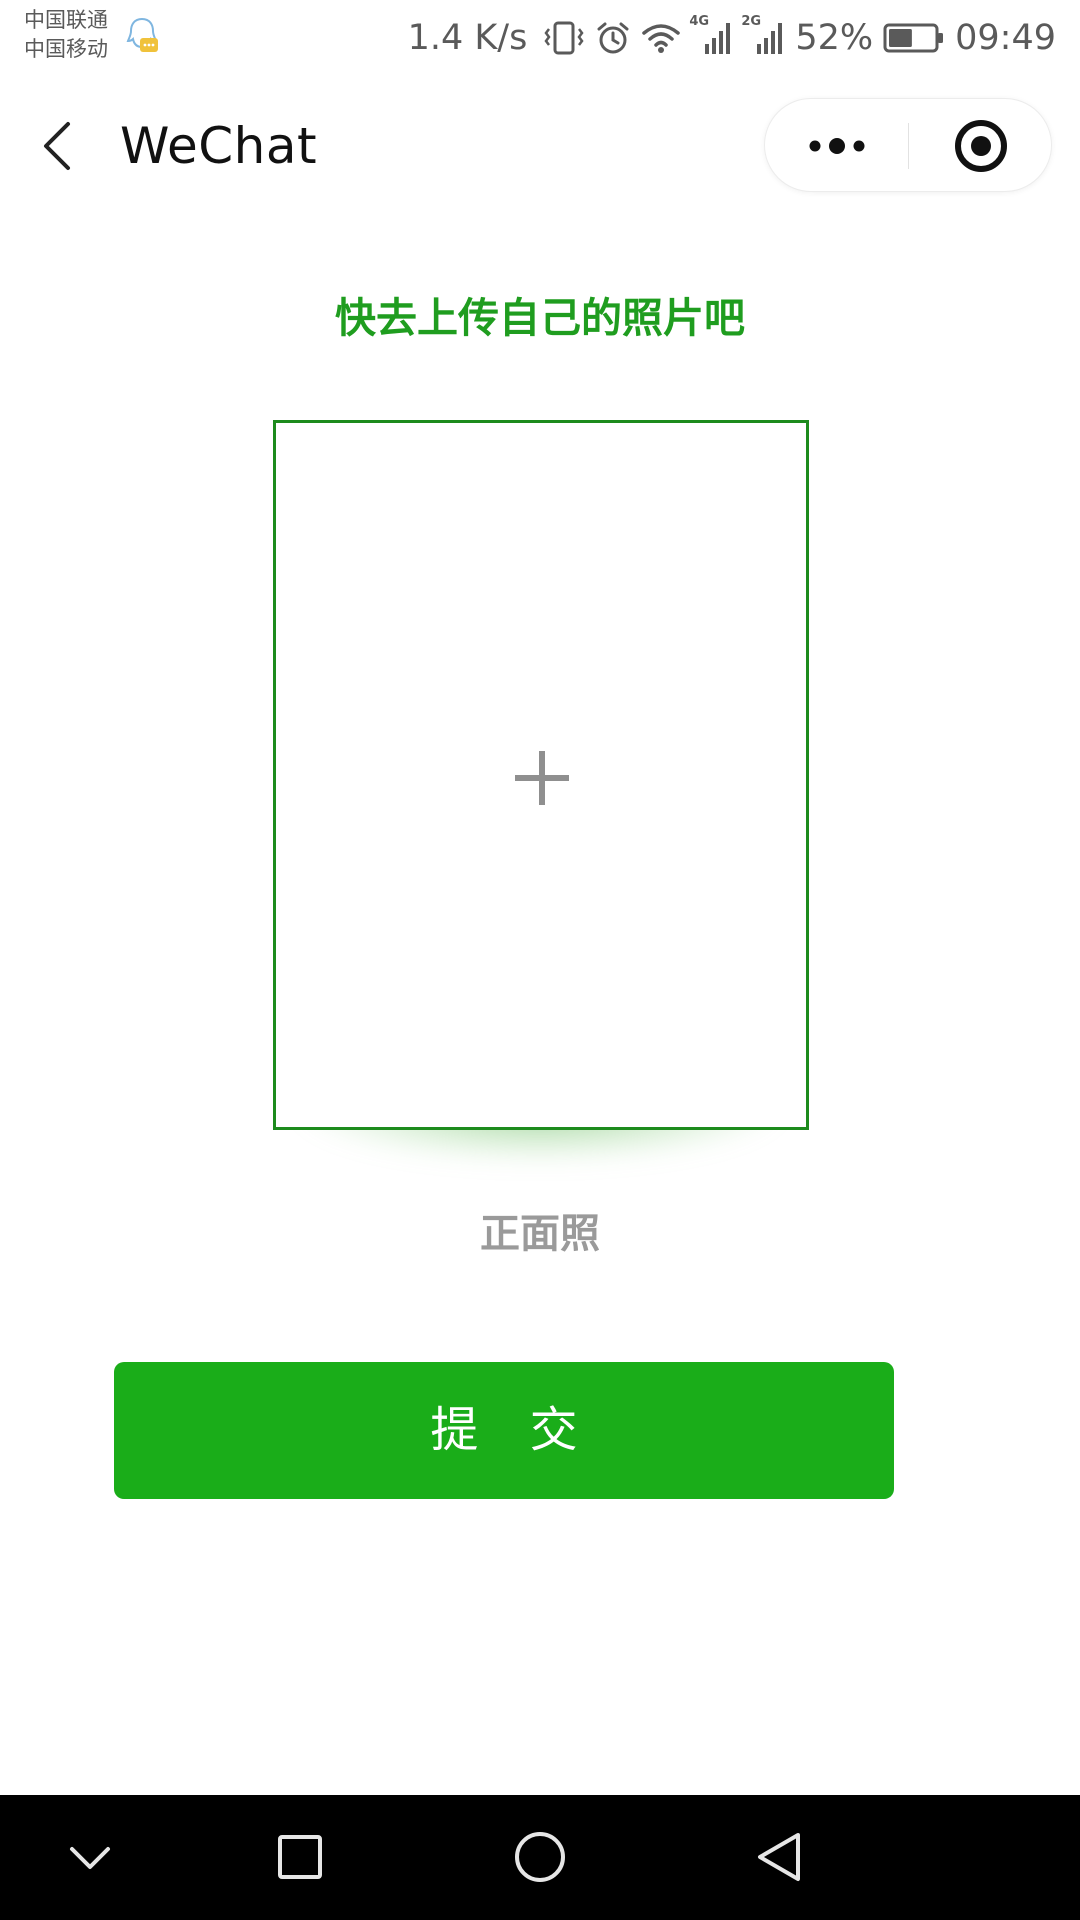 The width and height of the screenshot is (1080, 1920). I want to click on network-speed: 1.4 K/s, so click(467, 38).